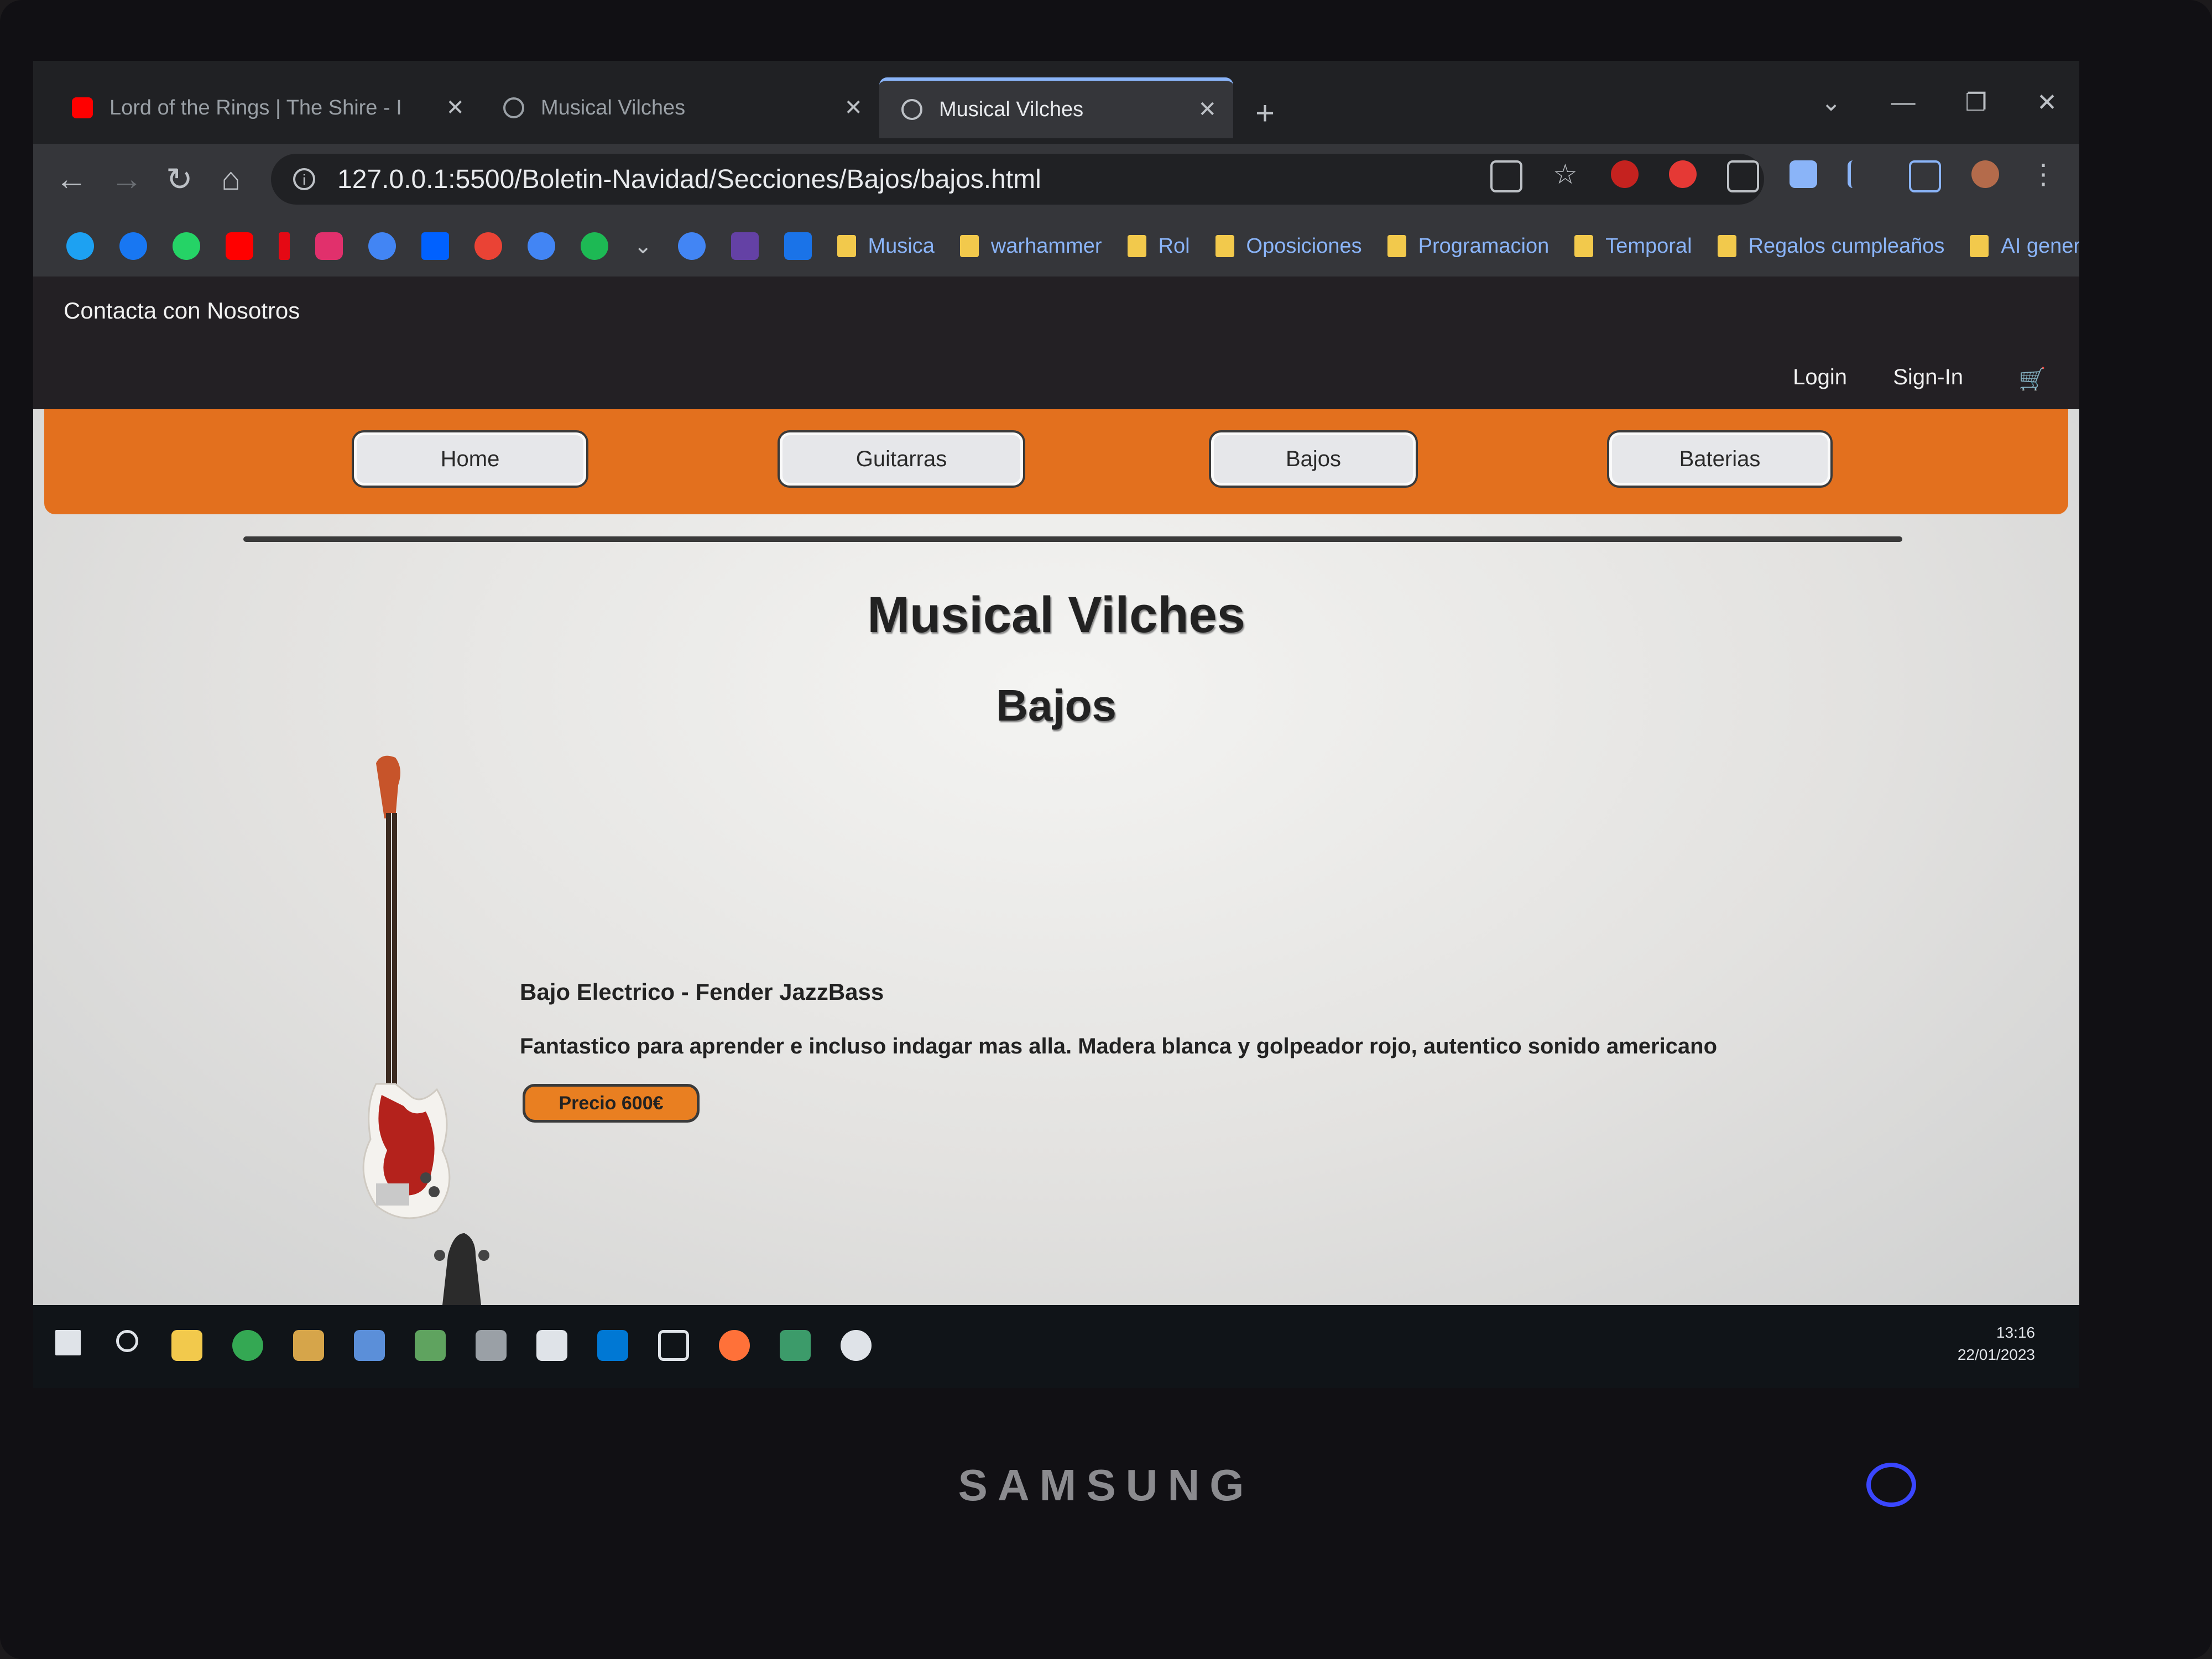 This screenshot has height=1659, width=2212. I want to click on vscode-icon, so click(613, 1346).